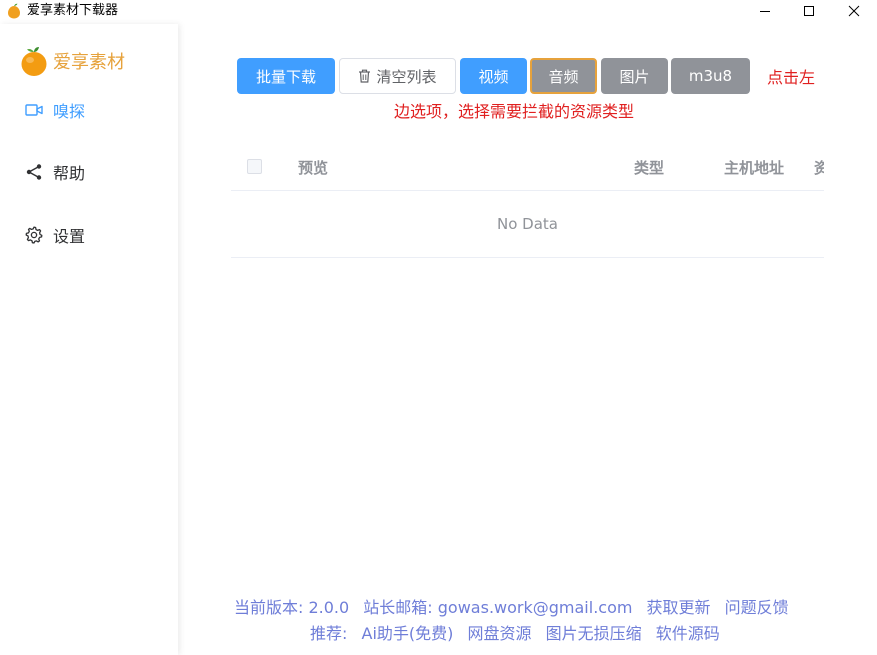  I want to click on version-text: 当前版本: 2.0.0, so click(292, 607).